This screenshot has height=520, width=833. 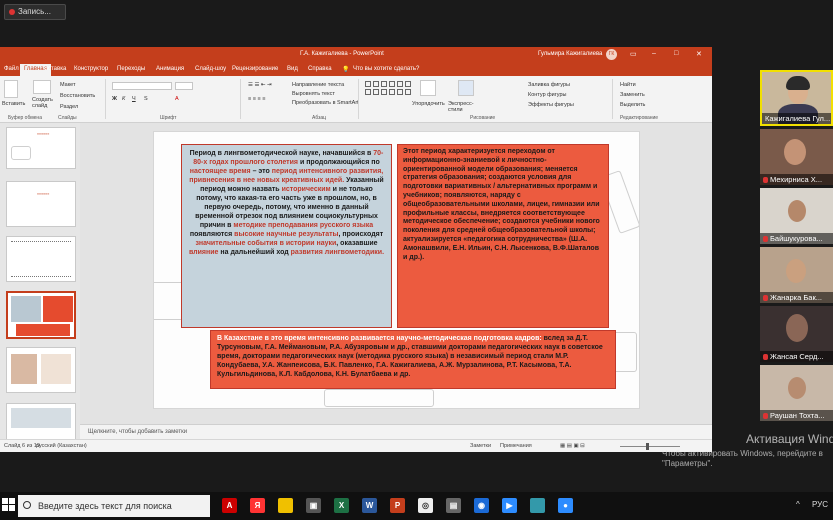 I want to click on language-indicator: русский (Казахстан), so click(x=61, y=446).